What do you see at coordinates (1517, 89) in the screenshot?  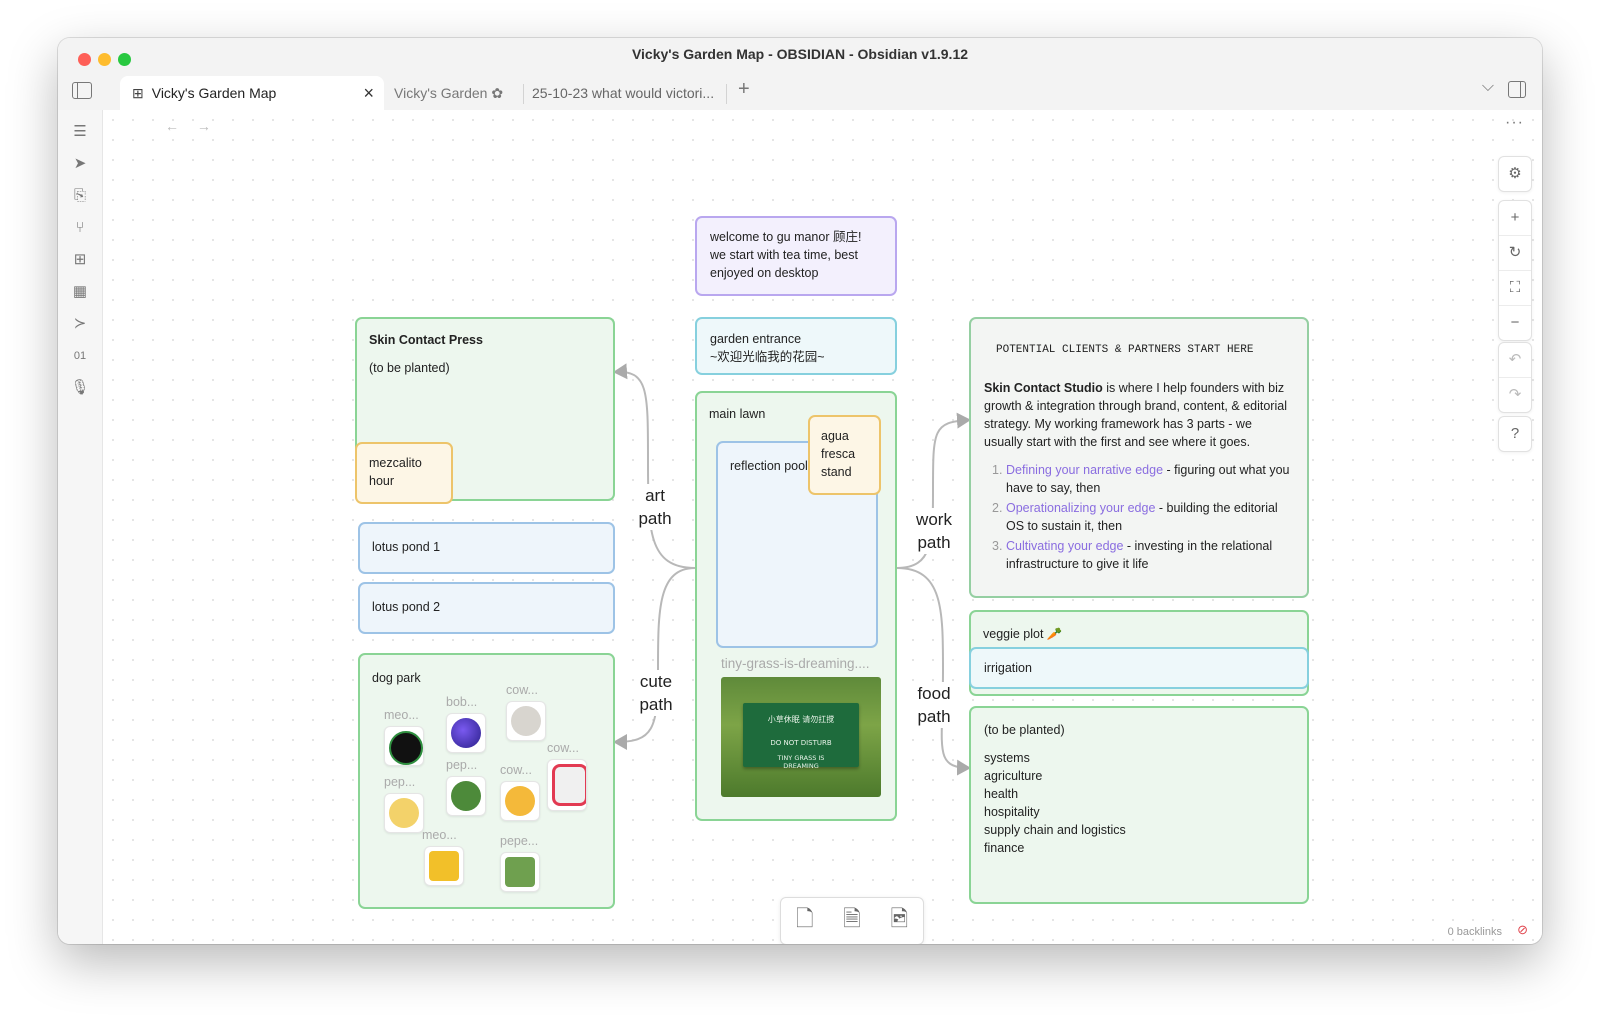 I see `right-sidebar-toggle-icon` at bounding box center [1517, 89].